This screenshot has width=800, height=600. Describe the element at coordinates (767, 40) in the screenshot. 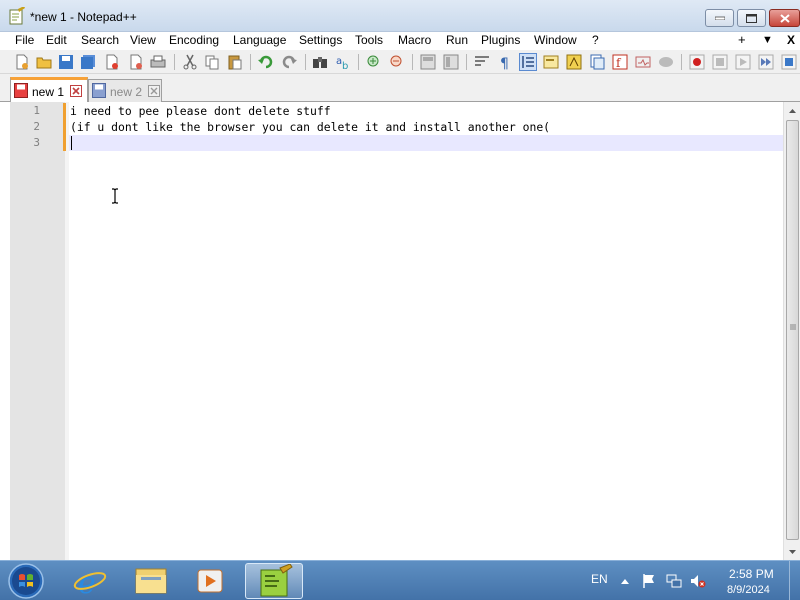

I see `tab-list-dropdown-button: ▼` at that location.